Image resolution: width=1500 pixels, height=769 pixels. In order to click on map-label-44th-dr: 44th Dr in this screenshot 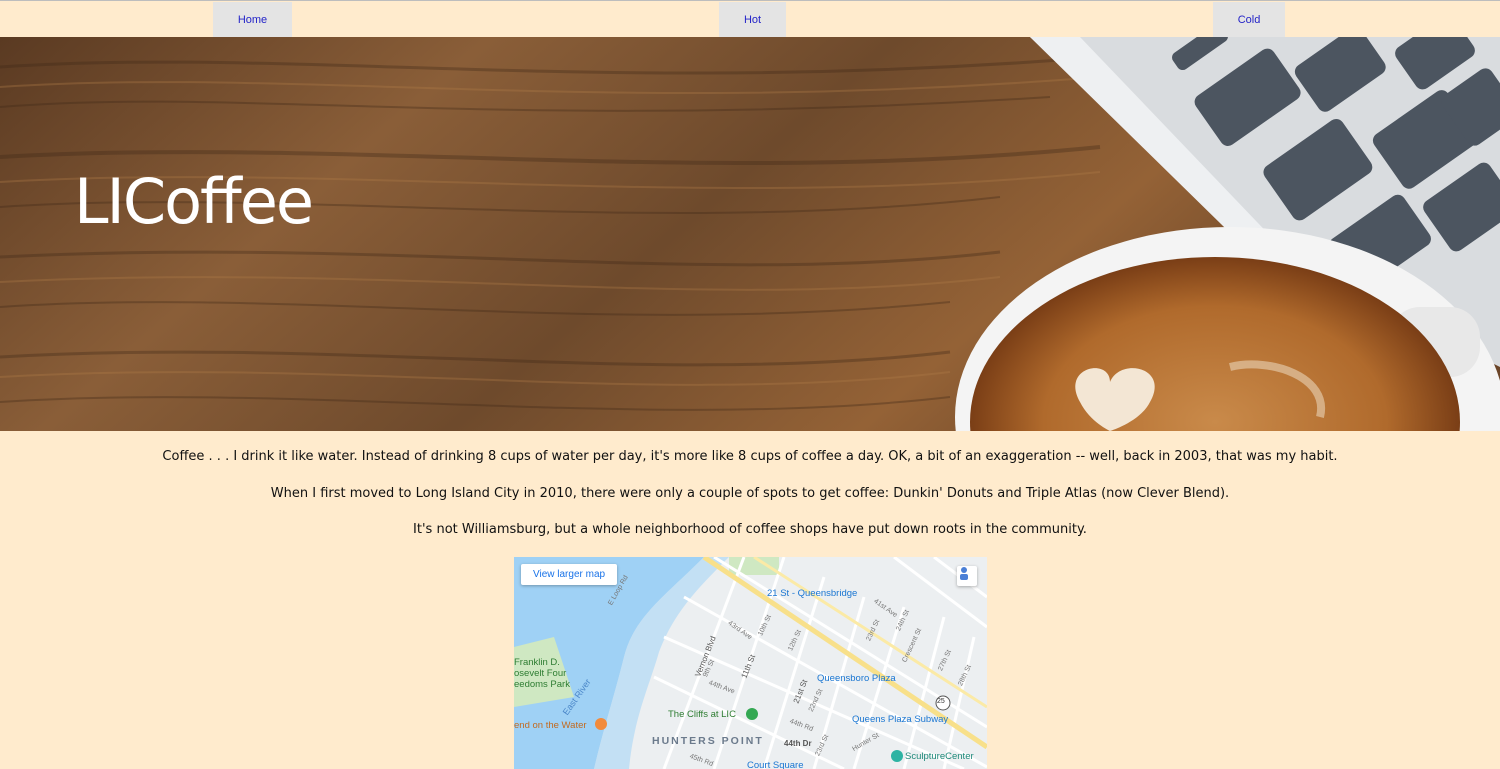, I will do `click(798, 743)`.